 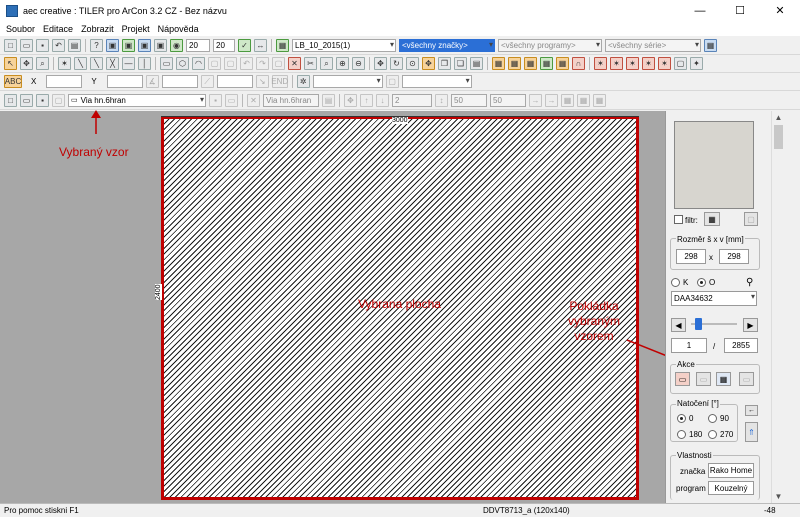 I want to click on end-button: END, so click(x=279, y=81).